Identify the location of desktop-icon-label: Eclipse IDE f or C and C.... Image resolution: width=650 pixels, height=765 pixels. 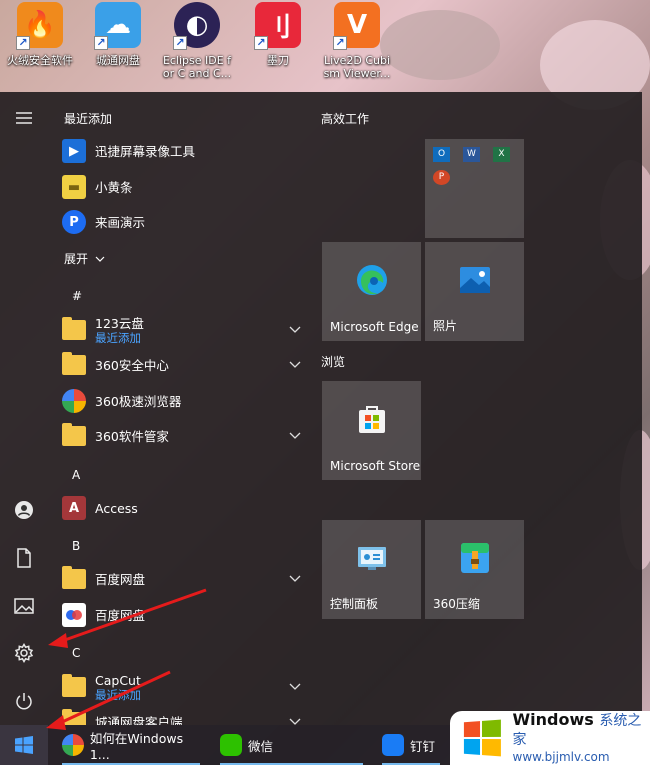
(197, 67).